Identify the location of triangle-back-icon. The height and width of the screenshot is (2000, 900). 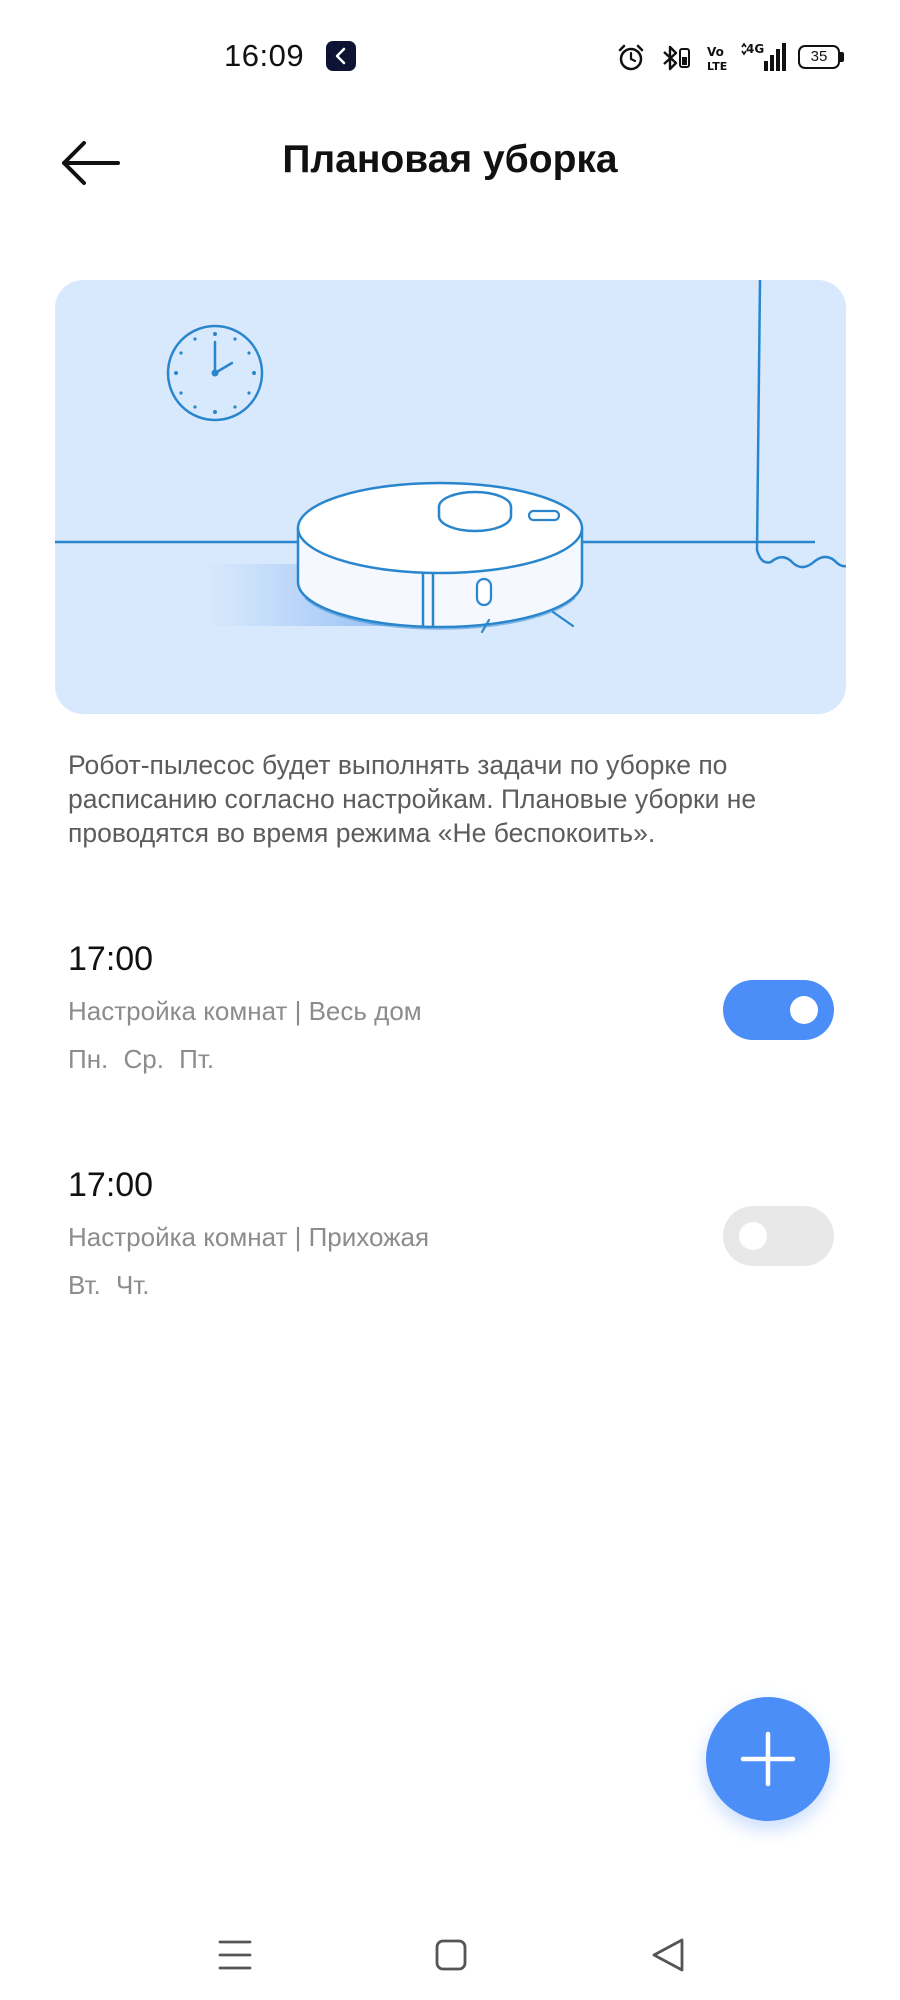
(668, 1955).